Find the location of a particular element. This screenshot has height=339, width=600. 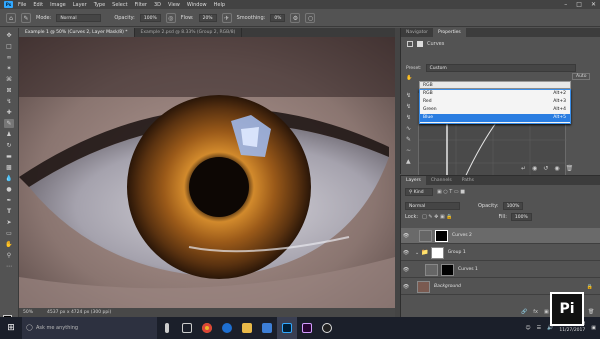

frame-icon: ⊠ is located at coordinates (9, 90).